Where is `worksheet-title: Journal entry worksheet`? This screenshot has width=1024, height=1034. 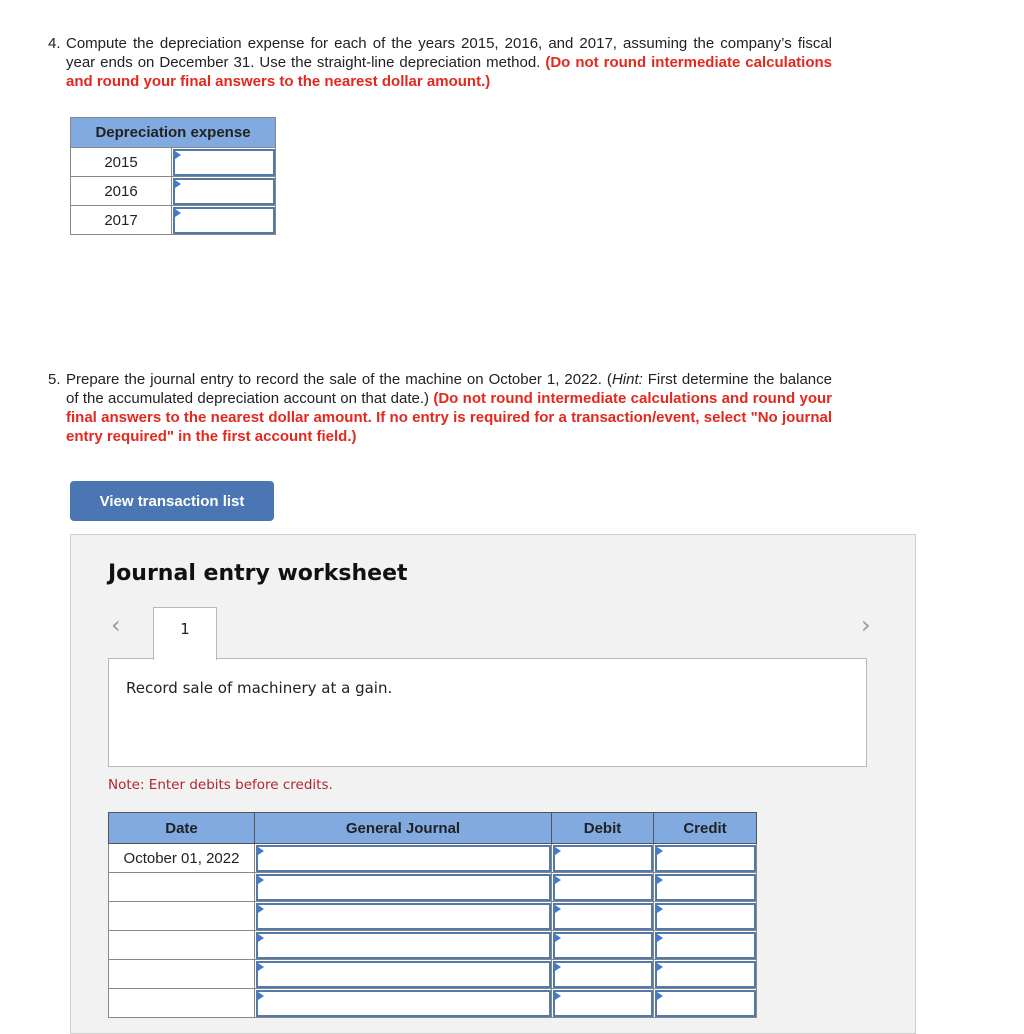
worksheet-title: Journal entry worksheet is located at coordinates (258, 573).